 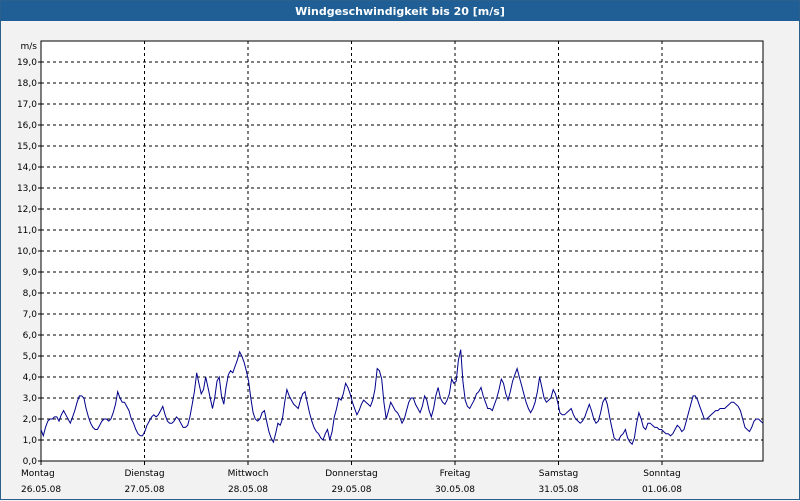 What do you see at coordinates (558, 474) in the screenshot?
I see `x-tick-label-day: Samstag` at bounding box center [558, 474].